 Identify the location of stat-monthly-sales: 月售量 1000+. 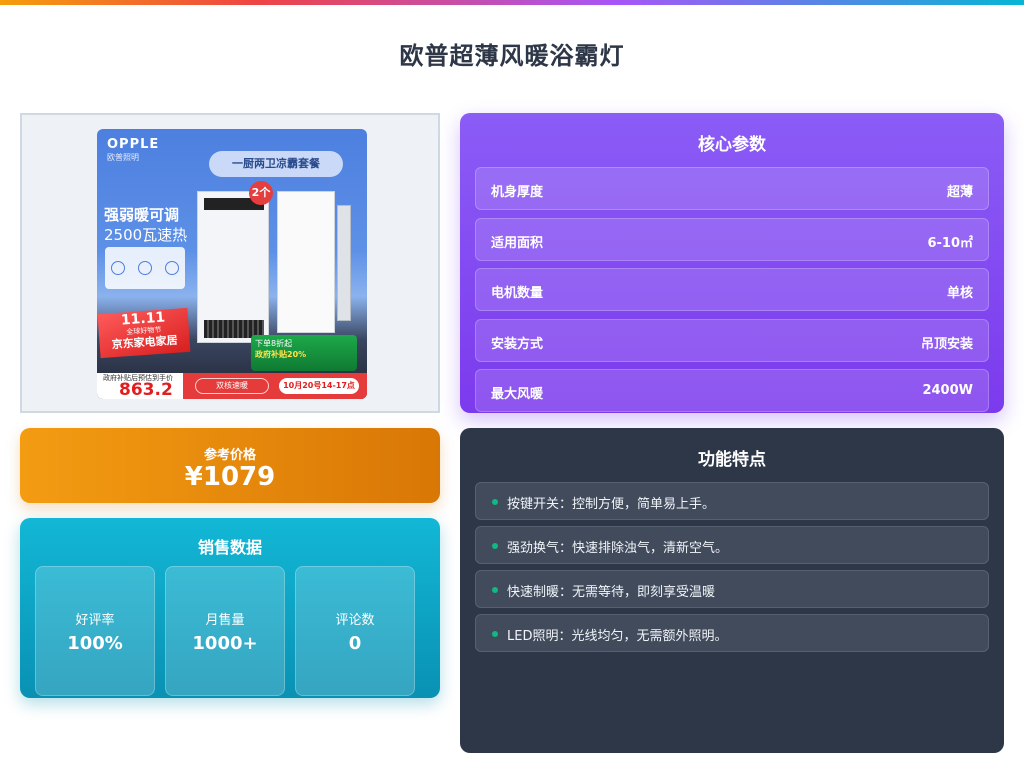
(225, 631).